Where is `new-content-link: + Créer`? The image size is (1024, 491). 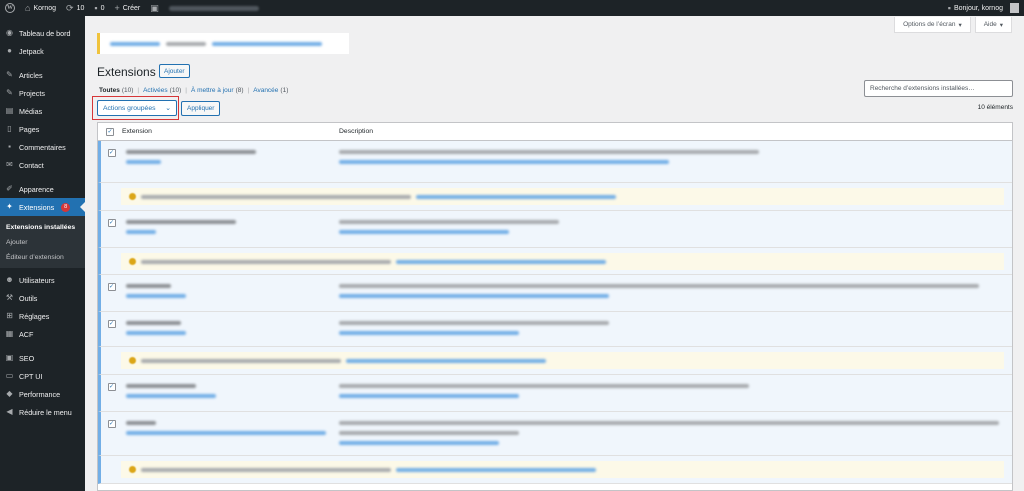 new-content-link: + Créer is located at coordinates (127, 8).